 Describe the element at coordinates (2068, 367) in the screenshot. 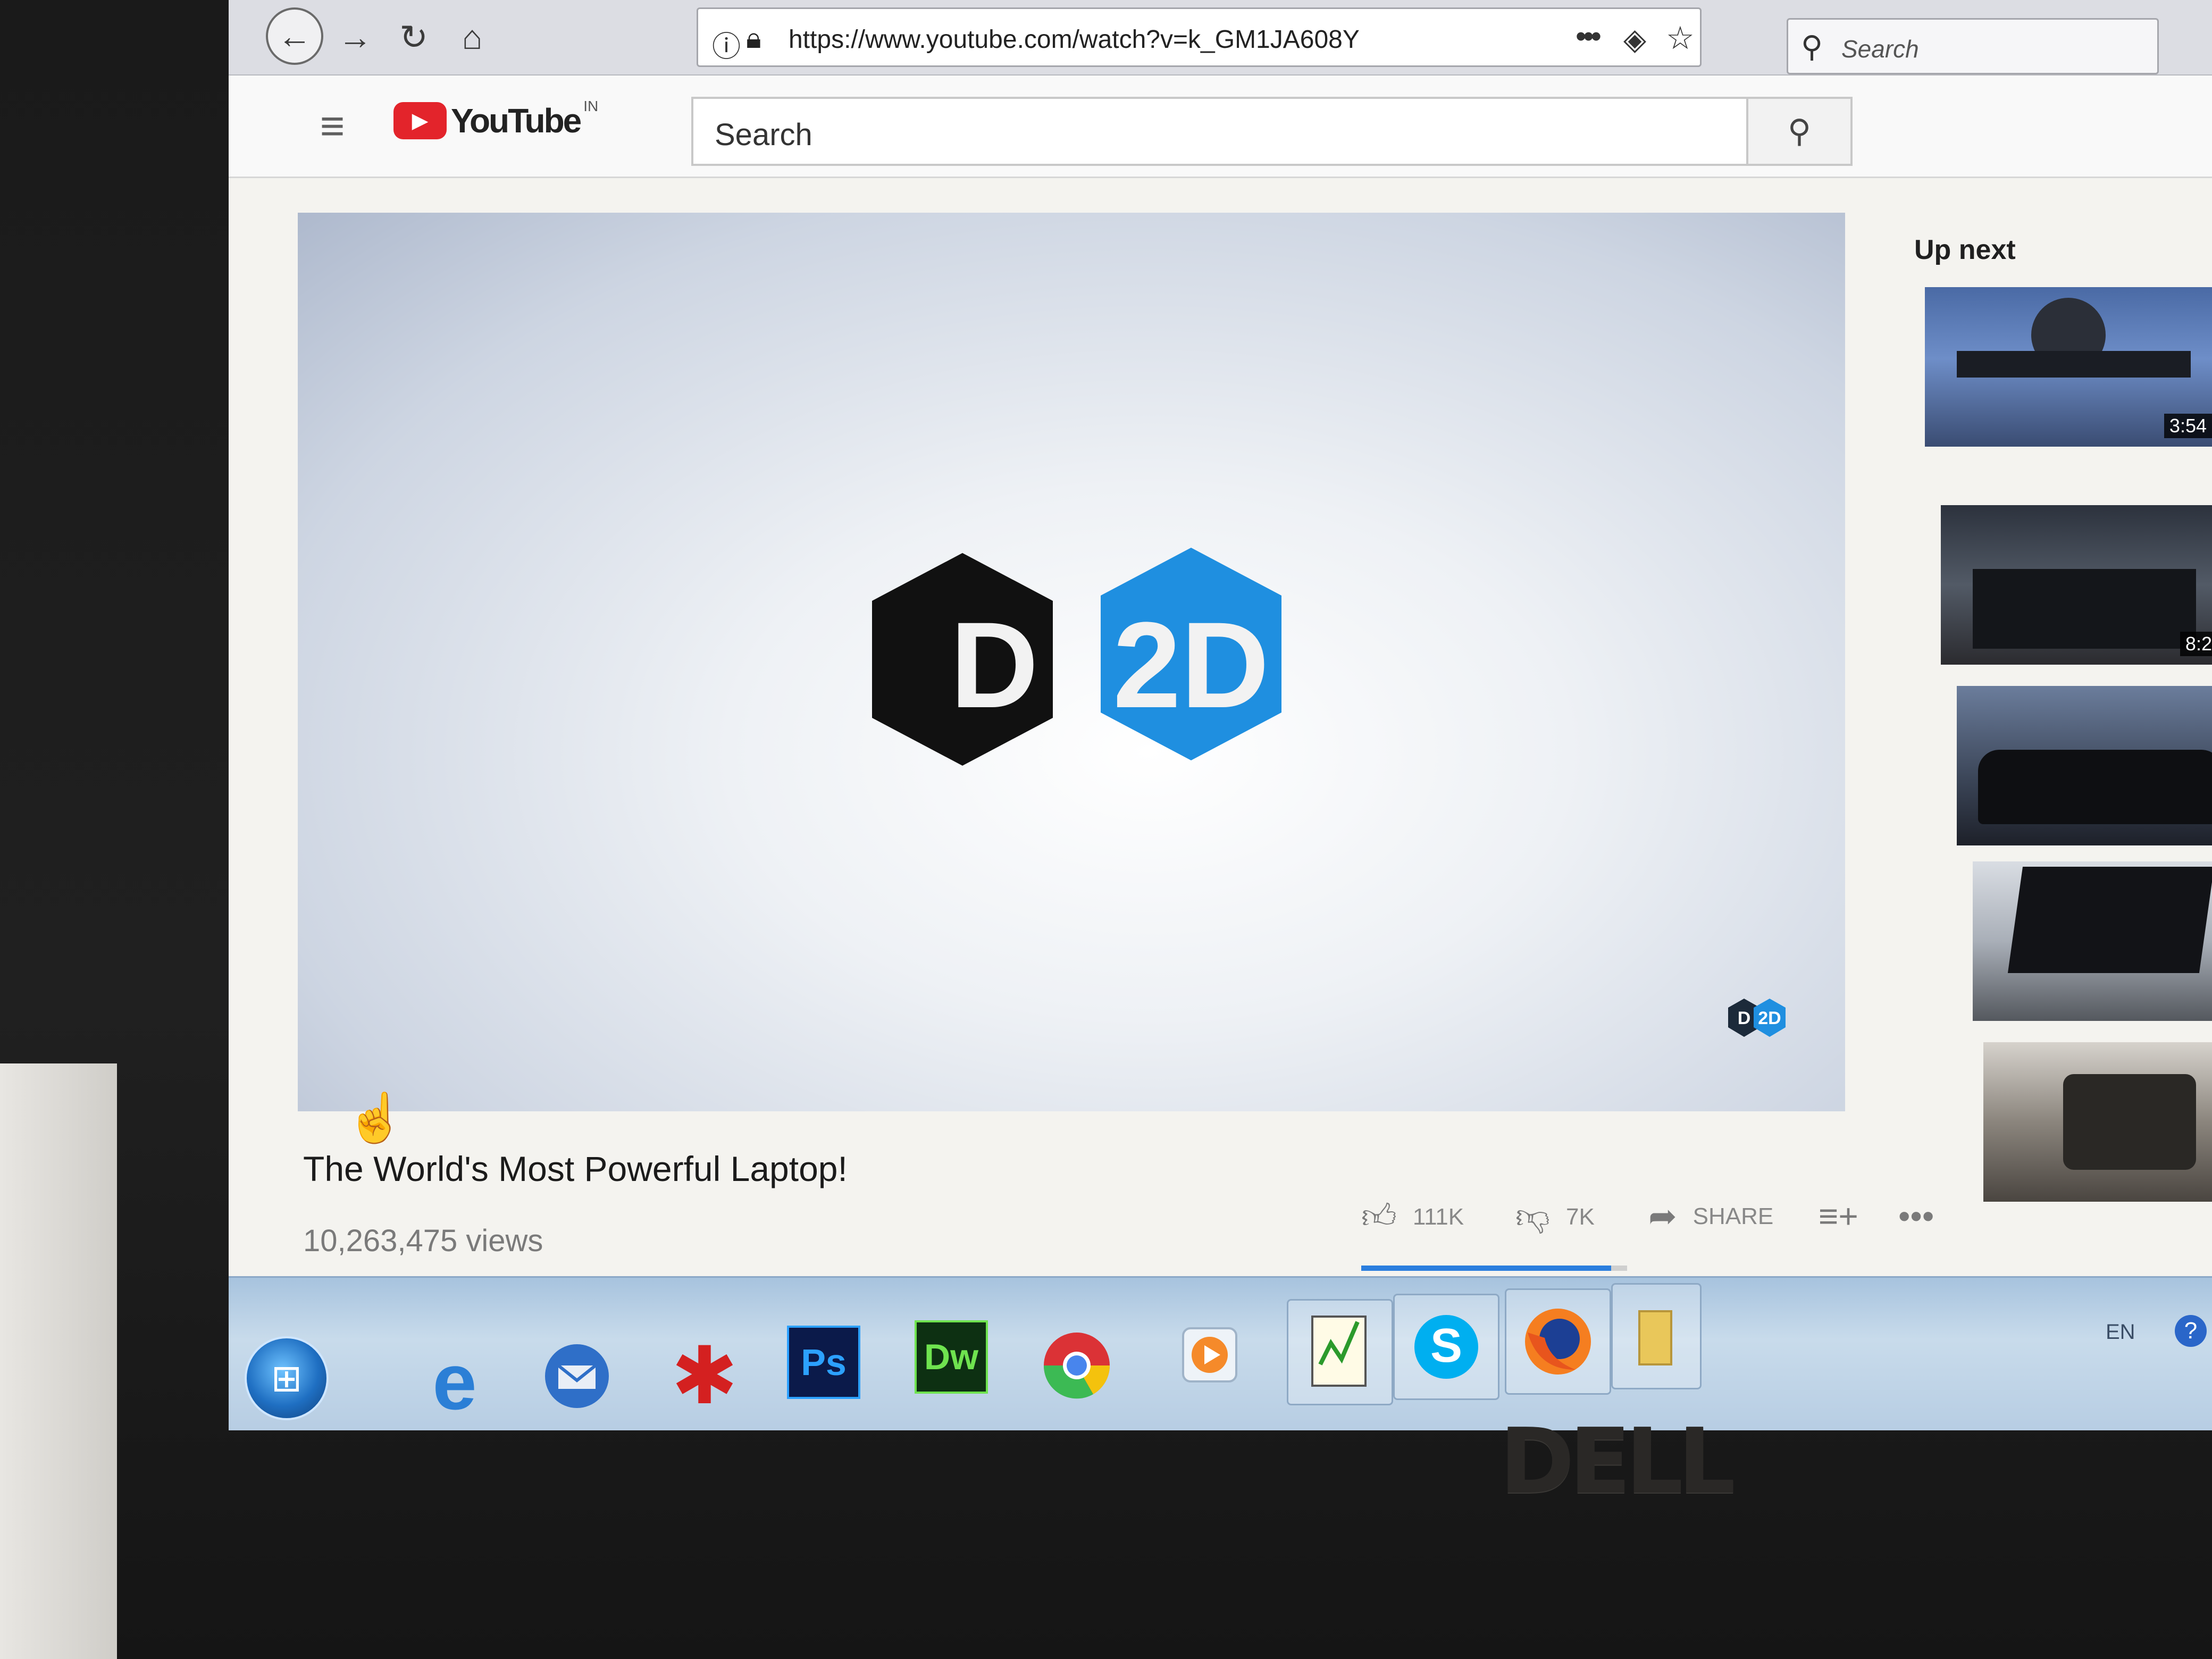

I see `up-next-thumbnail: 3:54` at that location.